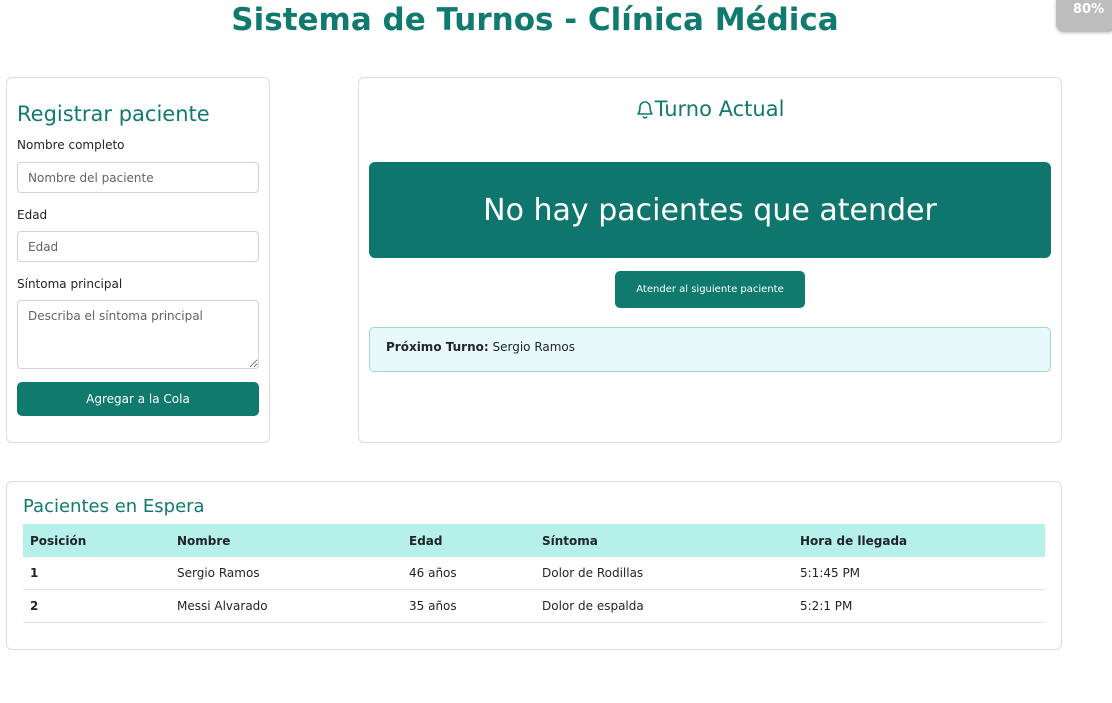 Image resolution: width=1112 pixels, height=703 pixels. Describe the element at coordinates (32, 215) in the screenshot. I see `age-label: Edad` at that location.